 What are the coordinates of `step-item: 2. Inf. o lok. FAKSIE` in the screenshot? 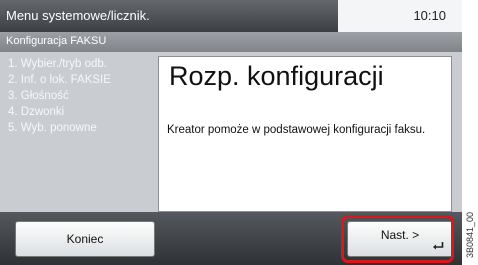 It's located at (59, 80).